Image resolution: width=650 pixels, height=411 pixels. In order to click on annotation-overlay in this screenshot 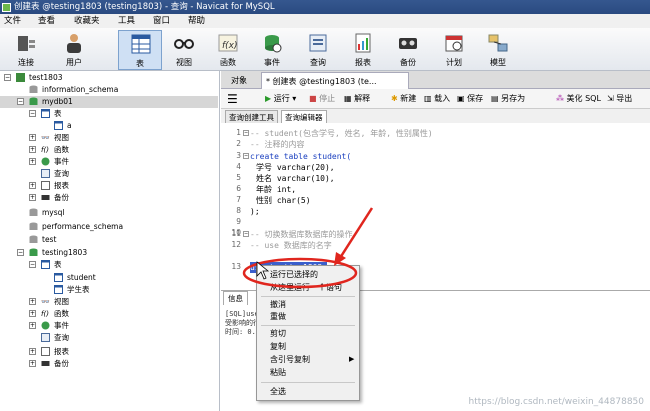, I will do `click(308, 248)`.